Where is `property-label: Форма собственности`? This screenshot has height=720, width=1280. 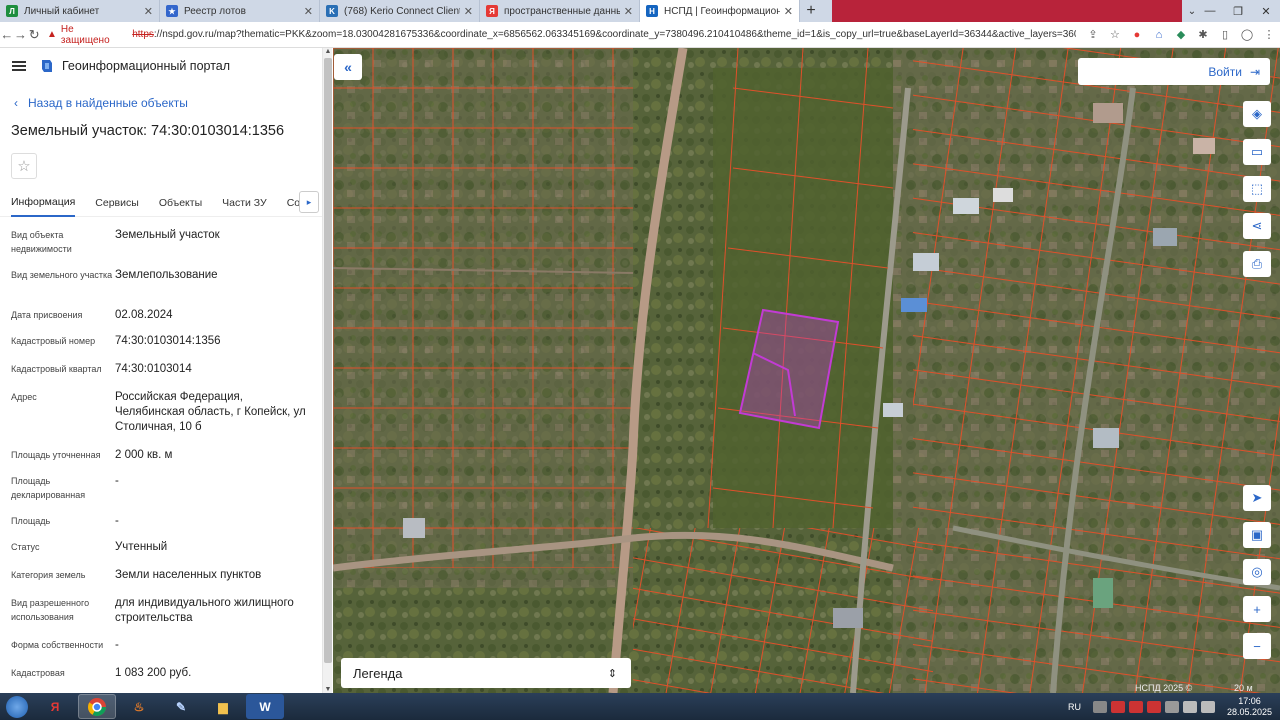
property-label: Форма собственности is located at coordinates (57, 645).